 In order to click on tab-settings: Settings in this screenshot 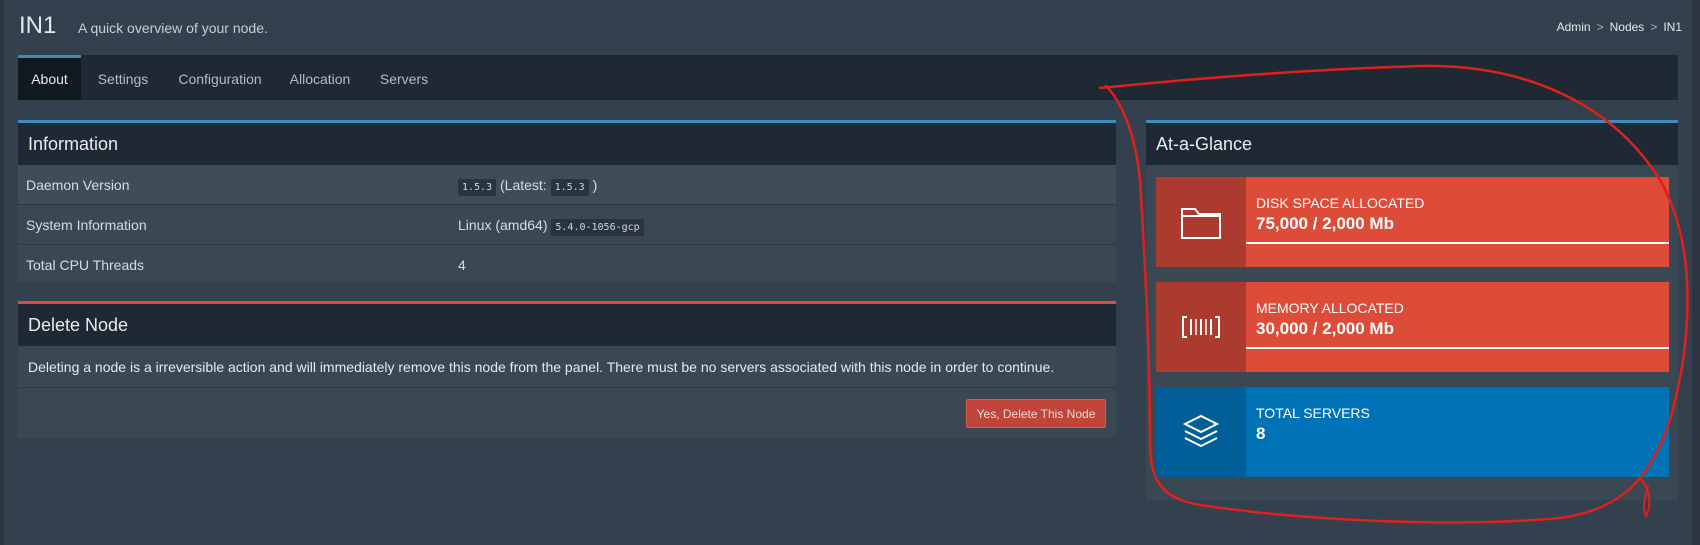, I will do `click(123, 79)`.